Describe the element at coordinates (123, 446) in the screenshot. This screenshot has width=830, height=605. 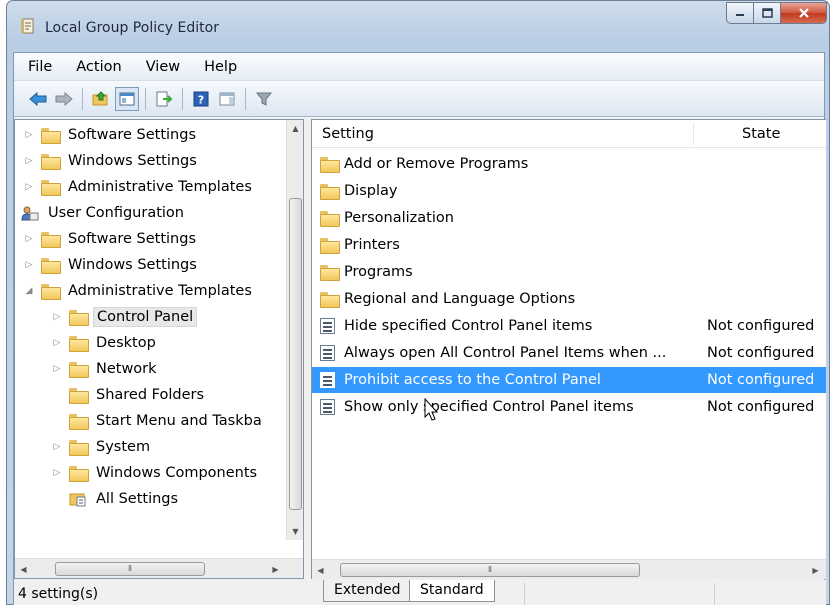
I see `tree-item-label: System` at that location.